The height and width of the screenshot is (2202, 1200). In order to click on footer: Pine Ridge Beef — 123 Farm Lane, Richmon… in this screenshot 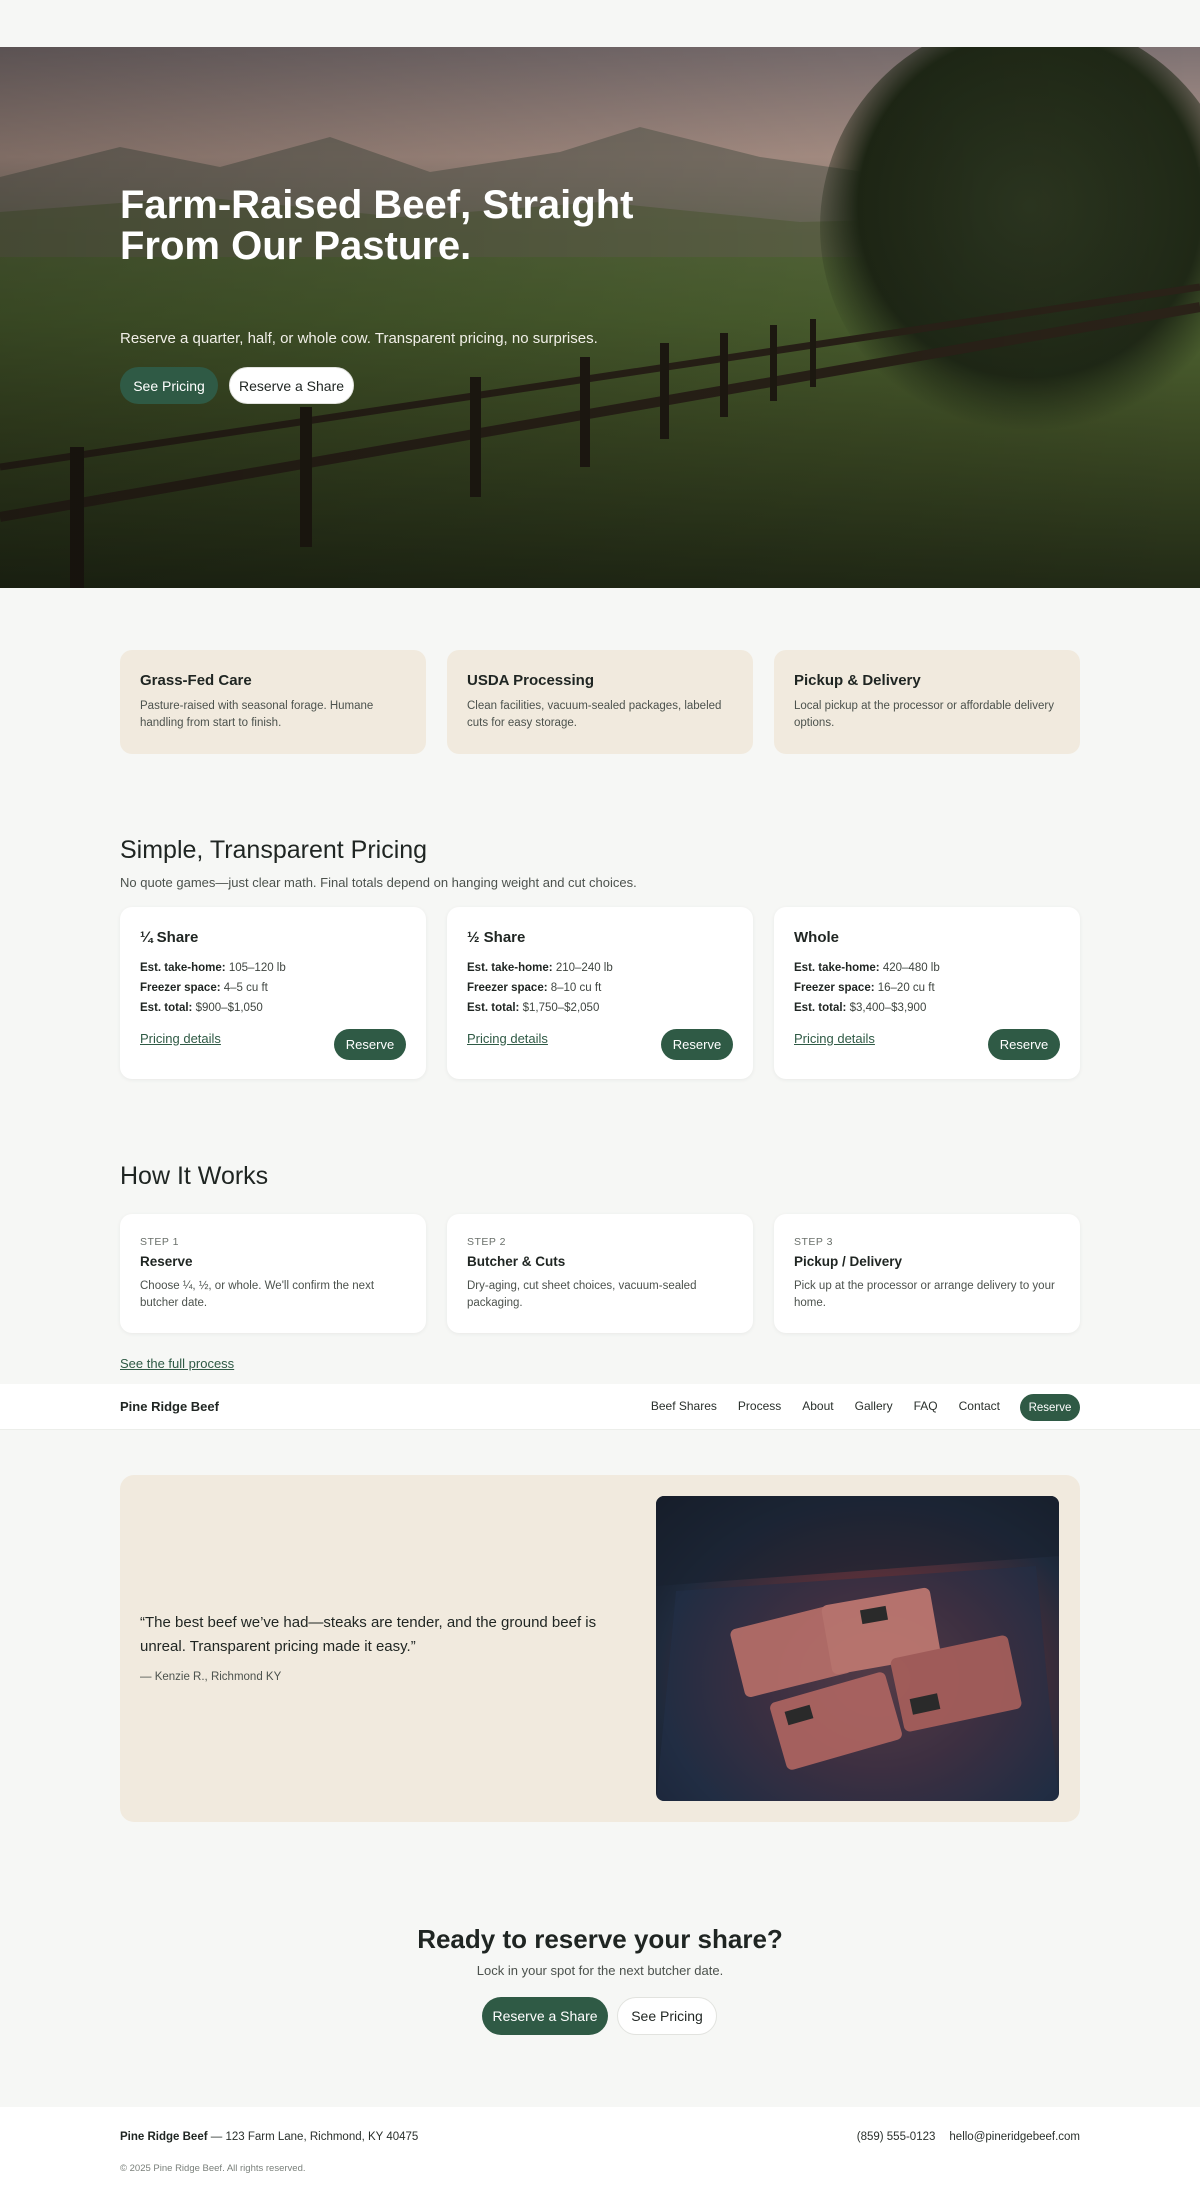, I will do `click(600, 2154)`.